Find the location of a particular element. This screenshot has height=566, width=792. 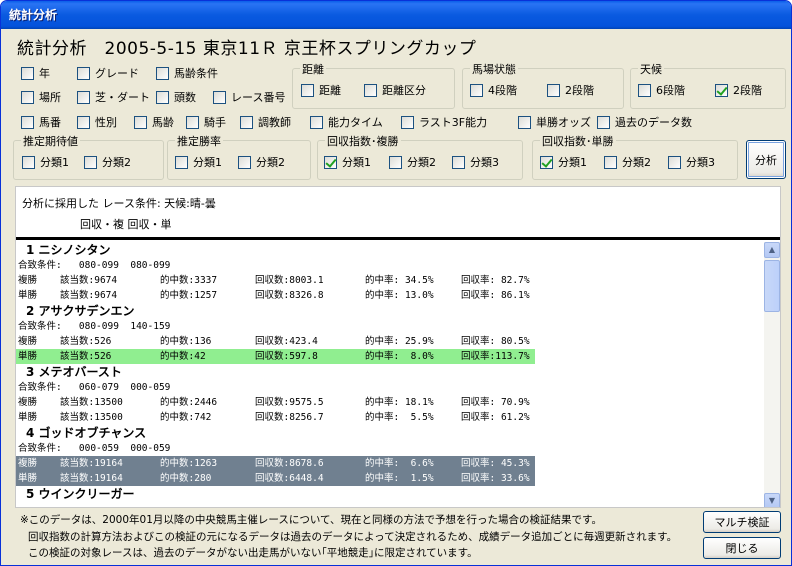

checkbox-head-count: 頭数 is located at coordinates (176, 97).